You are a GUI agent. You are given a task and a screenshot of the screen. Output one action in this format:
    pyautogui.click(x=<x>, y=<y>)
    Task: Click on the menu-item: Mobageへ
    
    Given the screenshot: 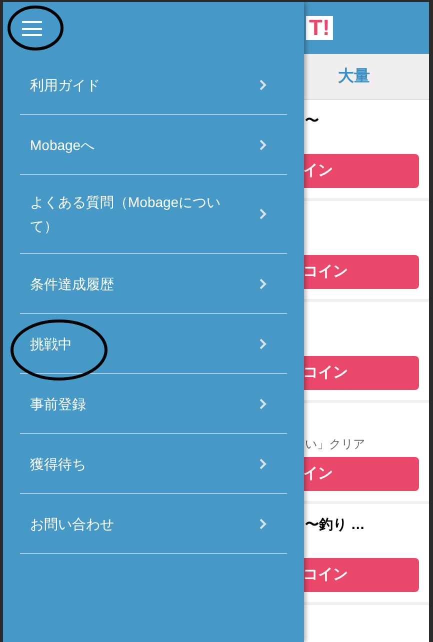 What is the action you would take?
    pyautogui.click(x=153, y=145)
    